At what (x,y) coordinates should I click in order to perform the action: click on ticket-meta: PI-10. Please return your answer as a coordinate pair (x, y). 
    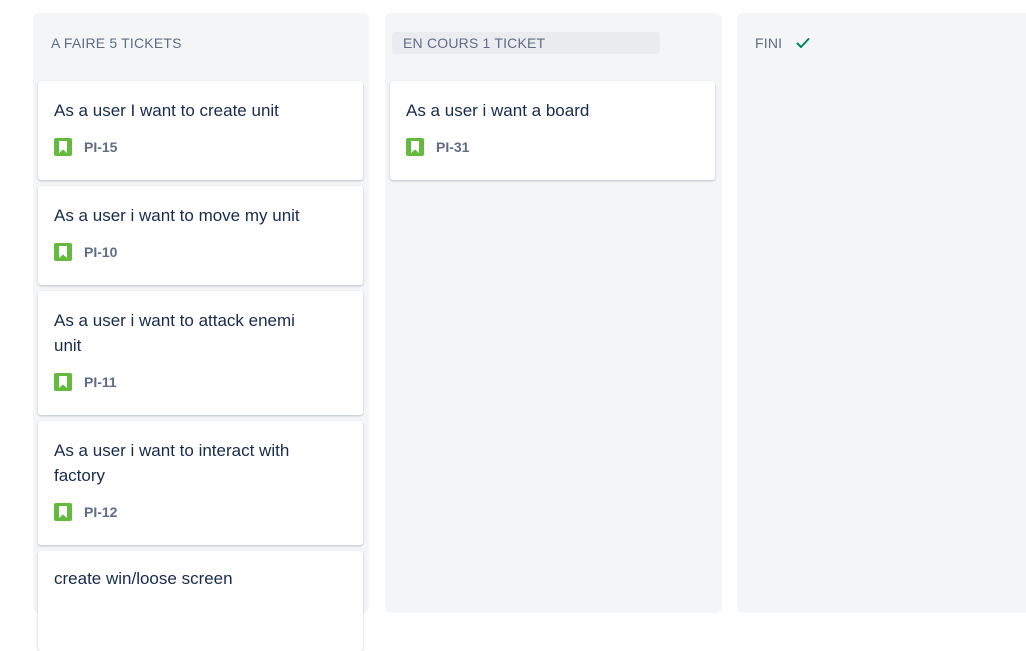
    Looking at the image, I should click on (85, 252).